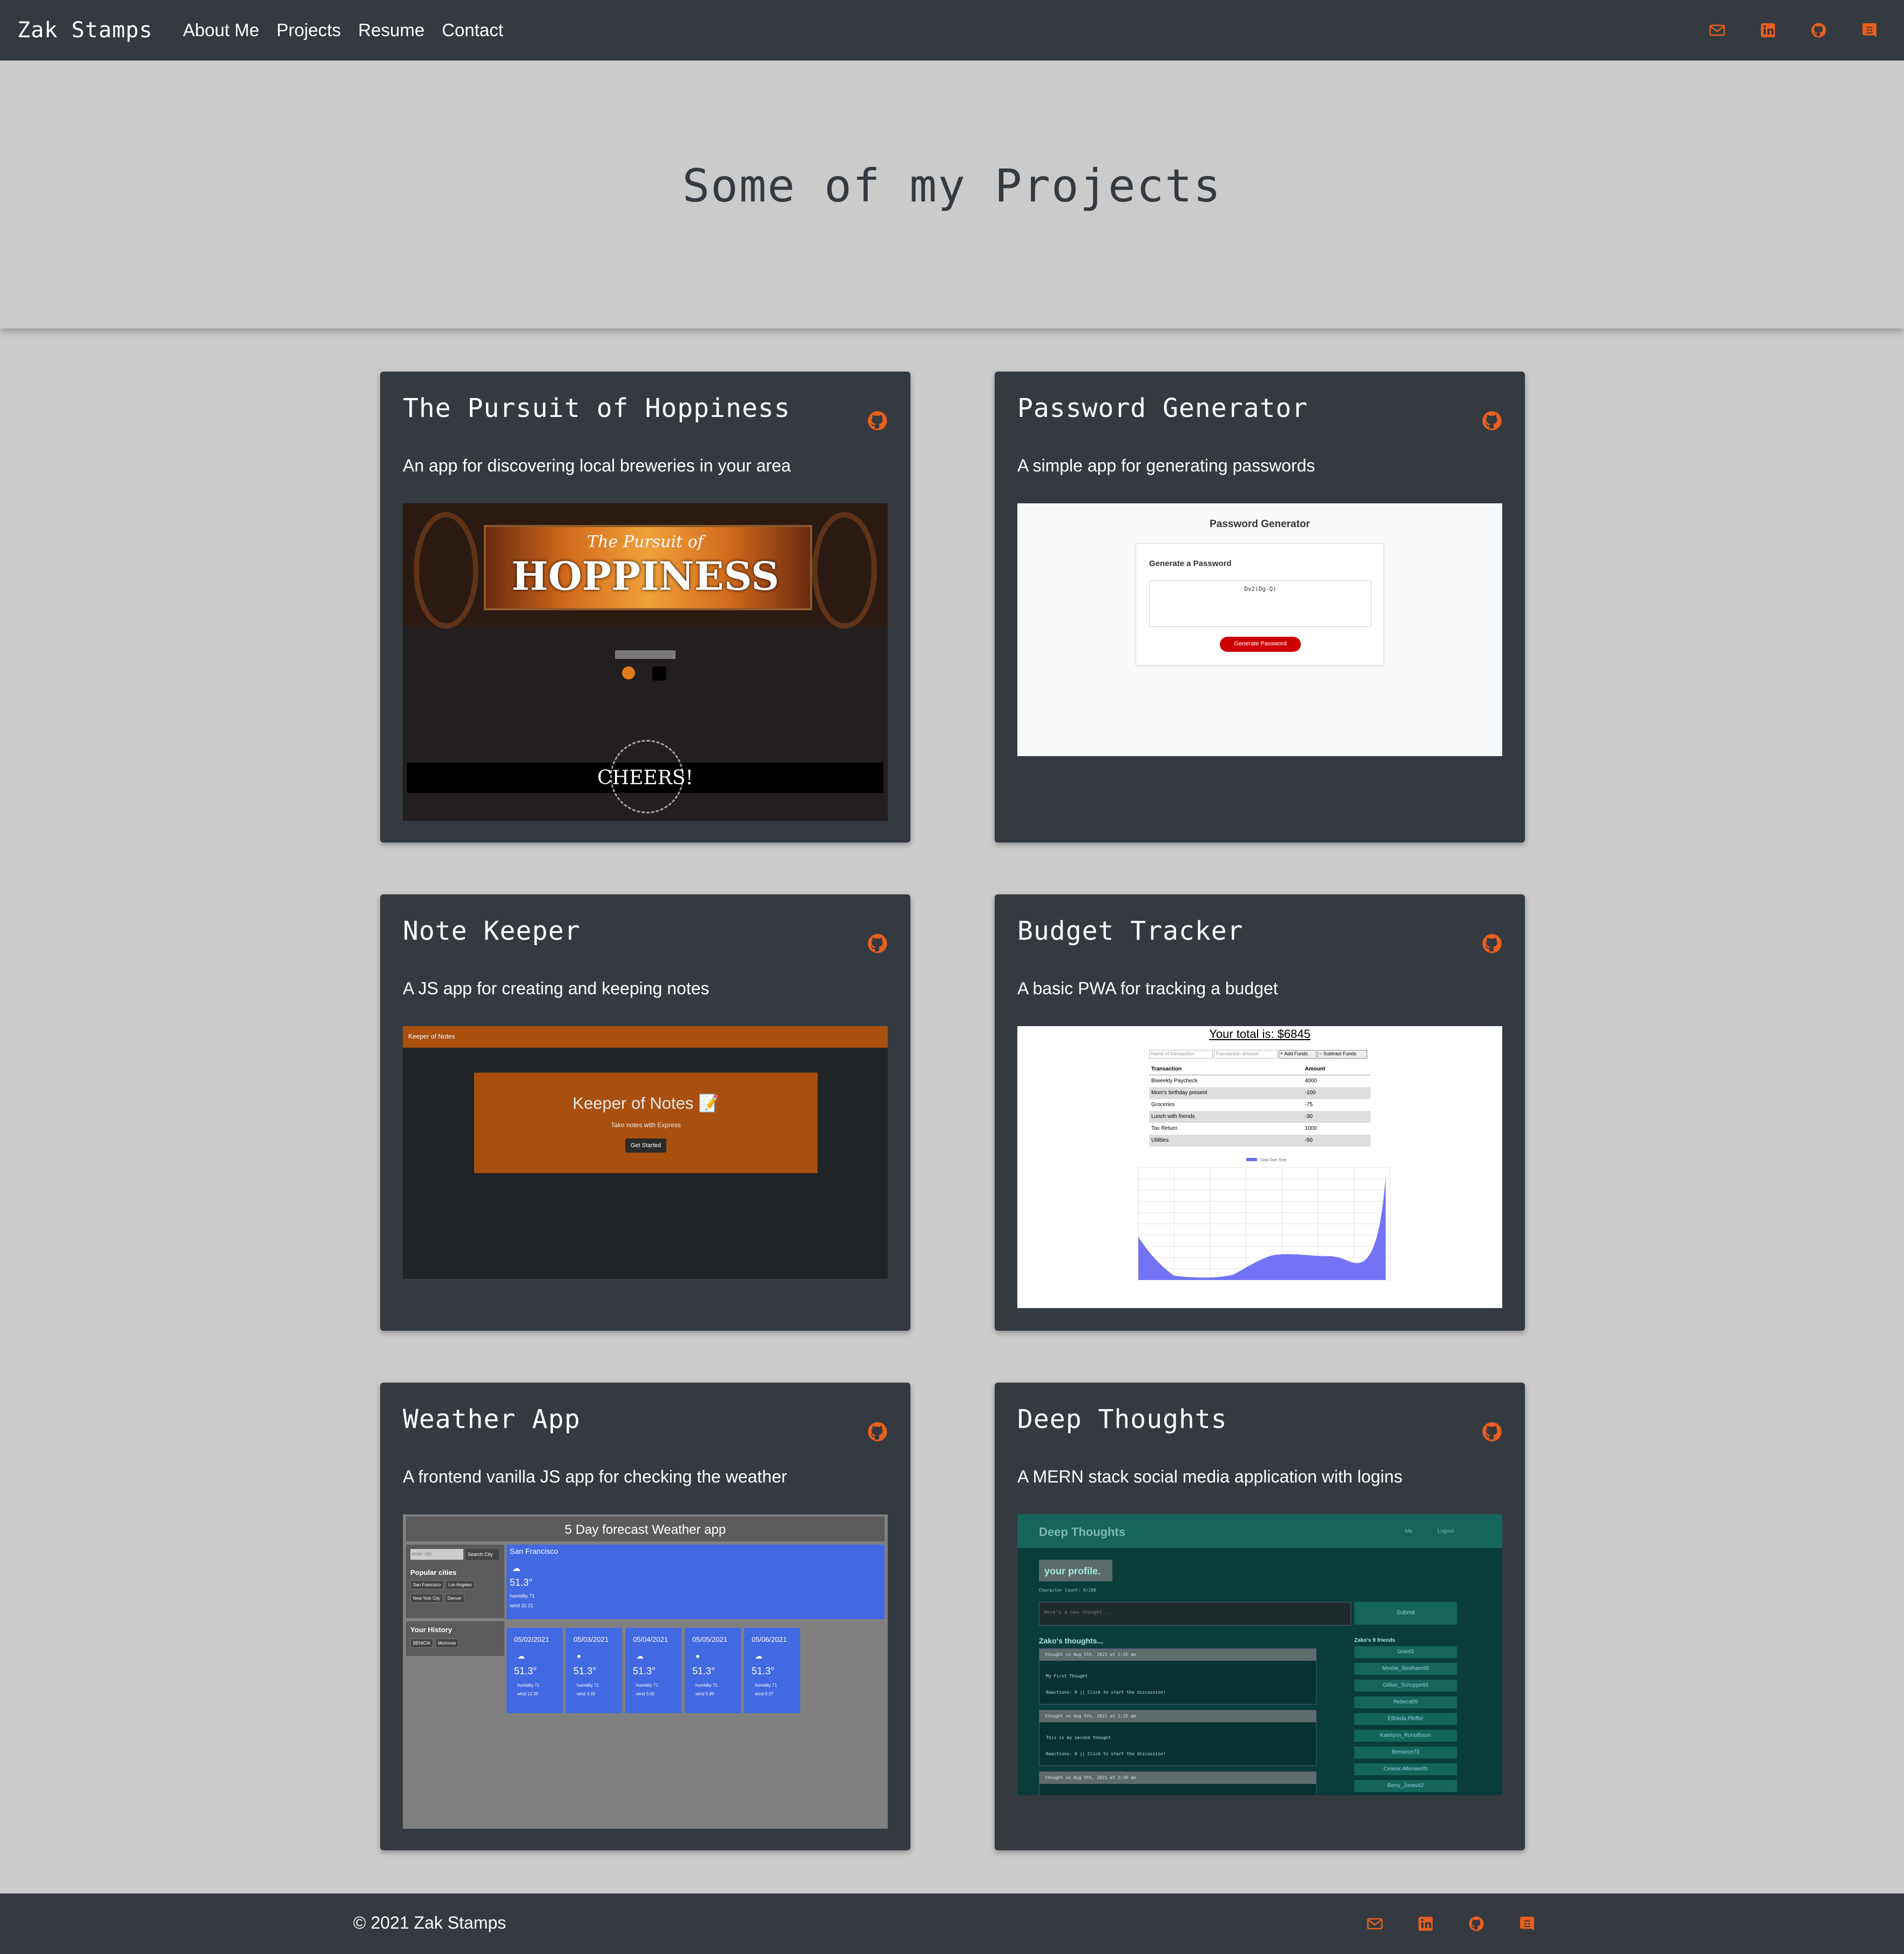 The height and width of the screenshot is (1954, 1904). What do you see at coordinates (645, 542) in the screenshot?
I see `hoppiness-logo-line1: The Pursuit of` at bounding box center [645, 542].